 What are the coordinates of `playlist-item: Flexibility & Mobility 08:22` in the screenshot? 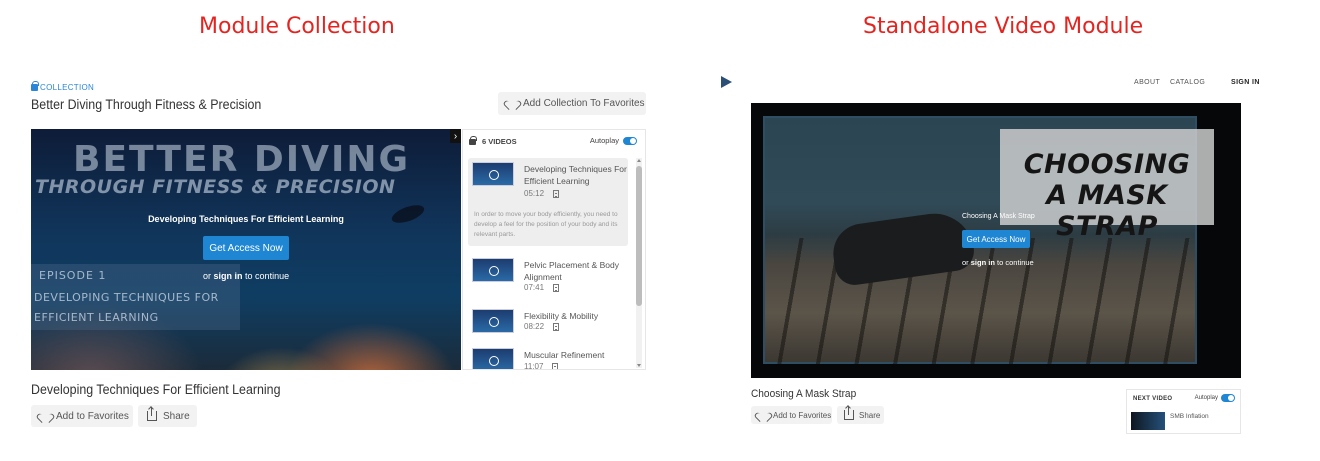 It's located at (548, 322).